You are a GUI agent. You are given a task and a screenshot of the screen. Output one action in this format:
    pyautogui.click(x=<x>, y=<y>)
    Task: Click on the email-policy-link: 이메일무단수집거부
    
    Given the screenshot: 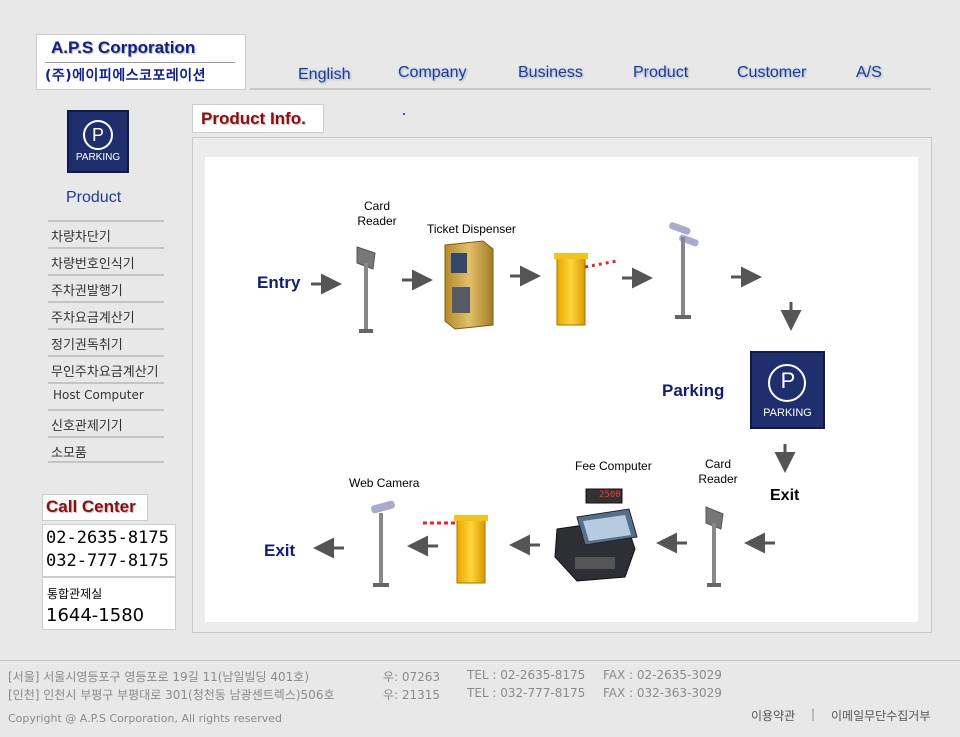 What is the action you would take?
    pyautogui.click(x=880, y=715)
    